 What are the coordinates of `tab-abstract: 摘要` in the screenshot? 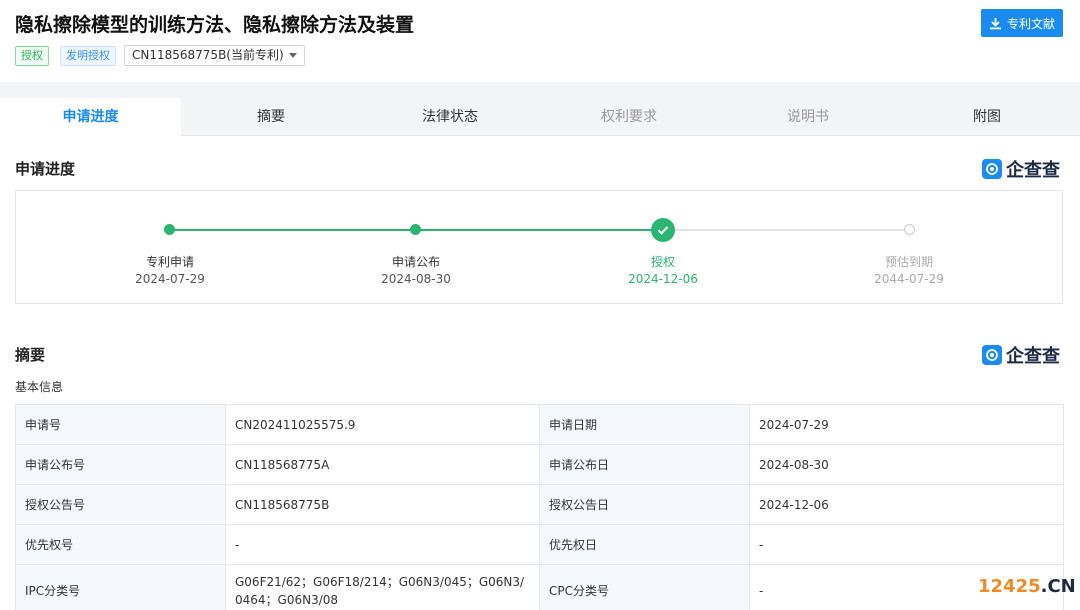 It's located at (271, 117).